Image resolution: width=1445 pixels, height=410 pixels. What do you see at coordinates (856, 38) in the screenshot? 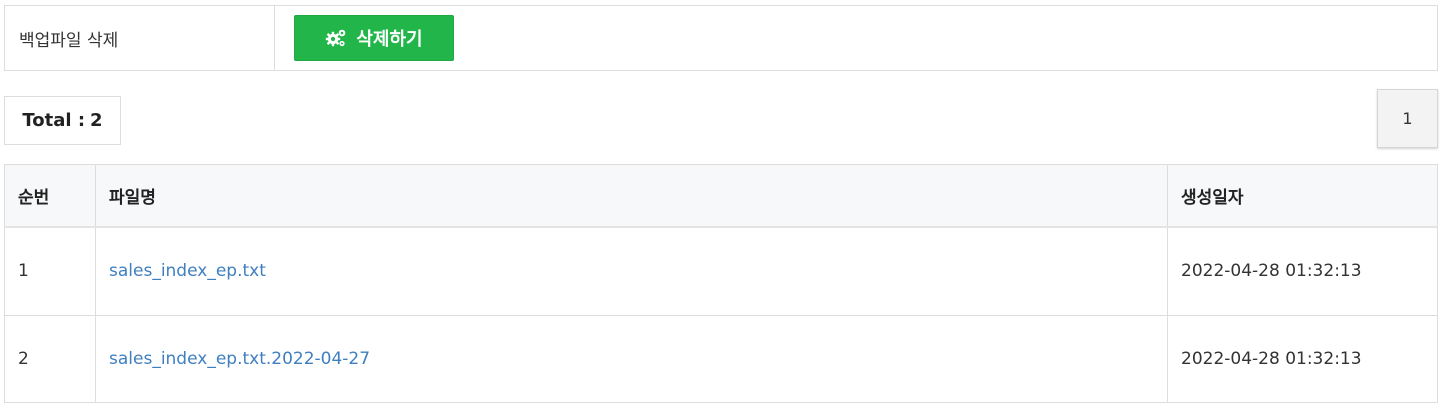
I see `backup-delete-action-cell: 삭제하기` at bounding box center [856, 38].